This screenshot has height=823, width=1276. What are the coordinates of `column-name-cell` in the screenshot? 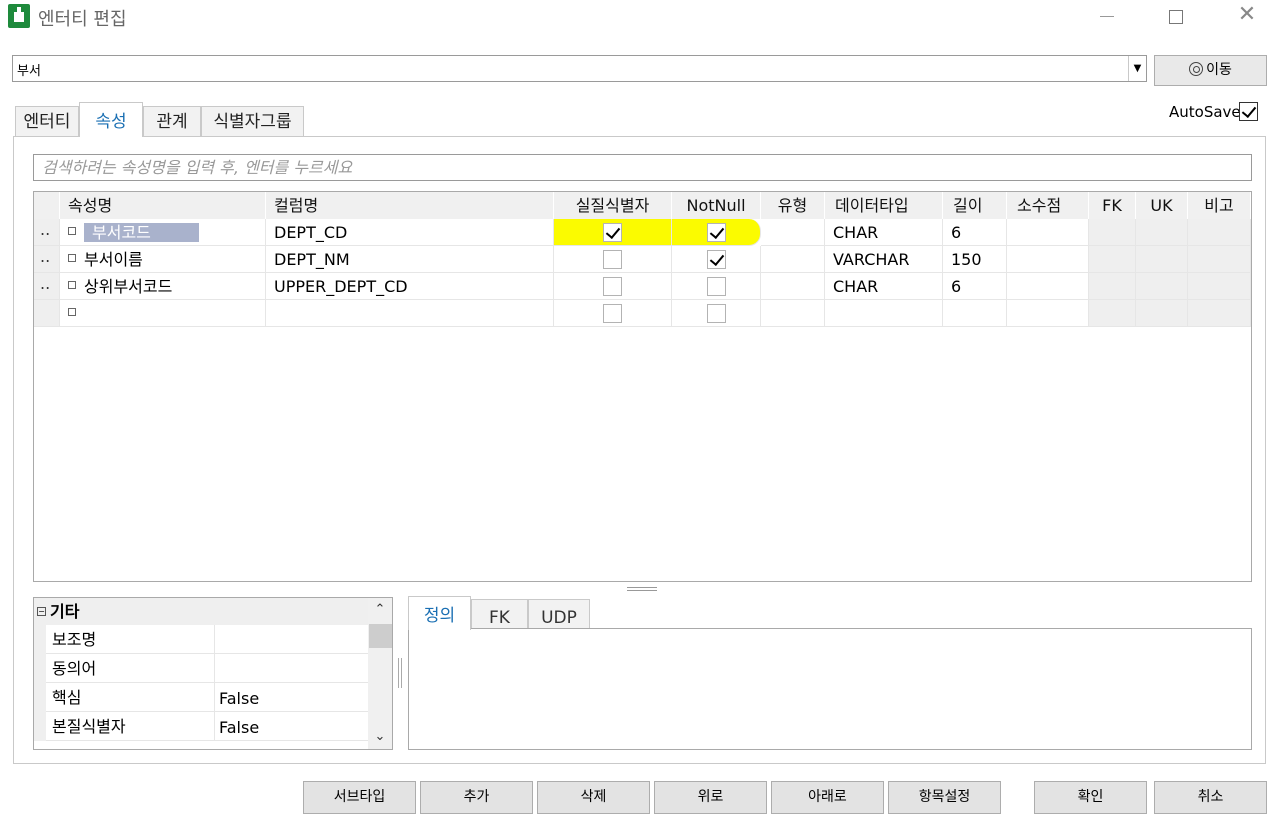 It's located at (410, 313).